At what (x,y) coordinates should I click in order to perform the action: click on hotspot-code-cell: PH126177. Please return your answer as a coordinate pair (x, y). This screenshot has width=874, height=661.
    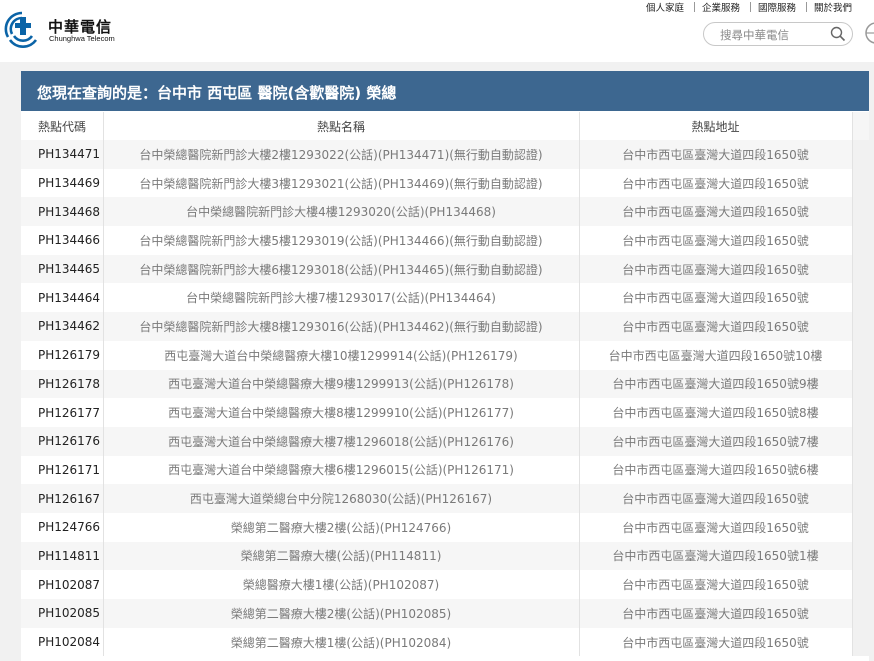
    Looking at the image, I should click on (62, 412).